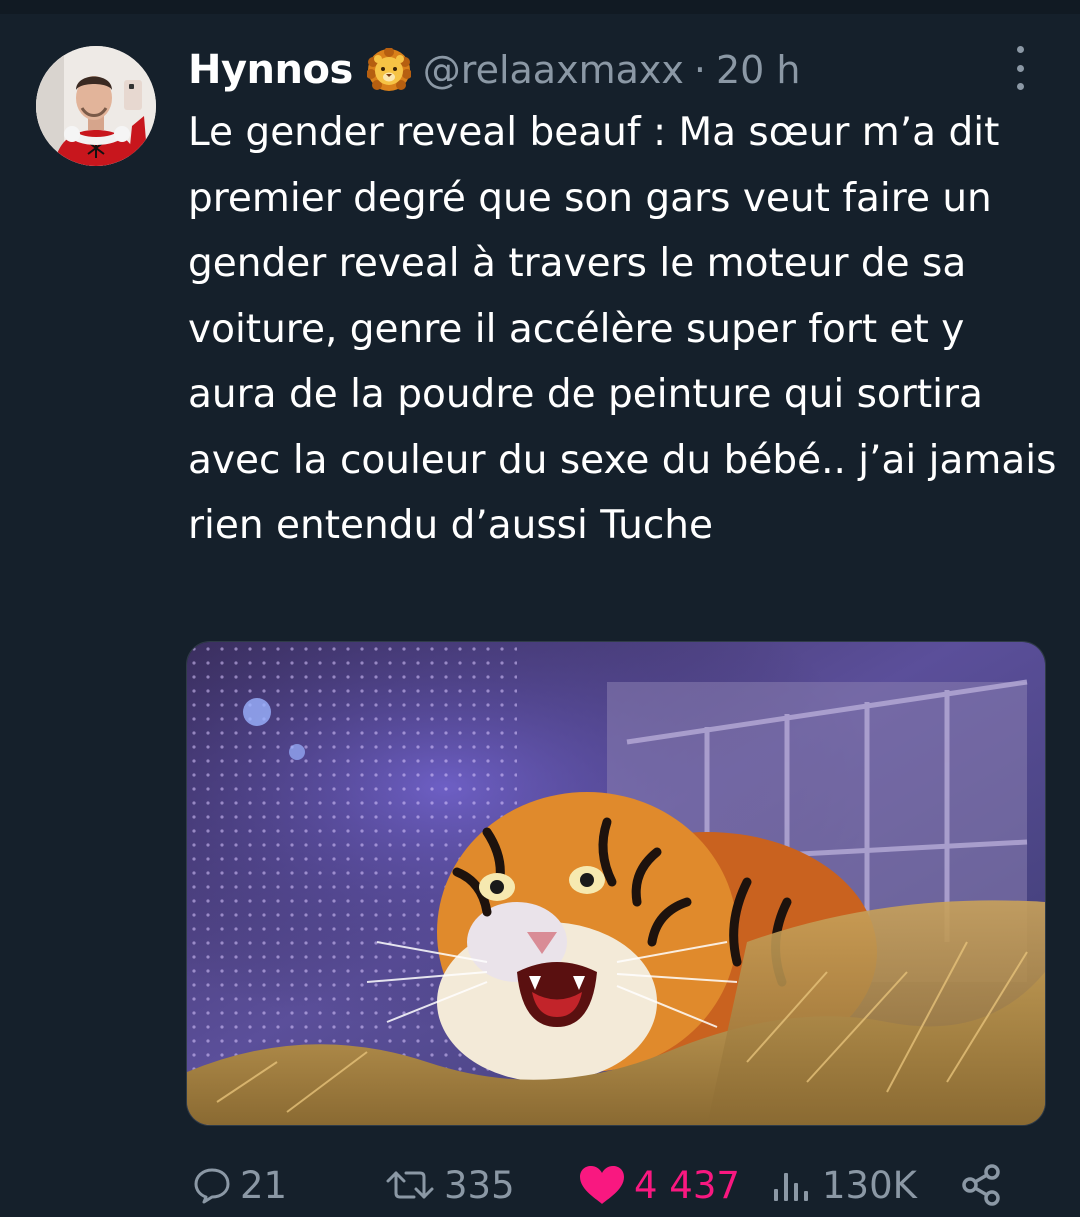  I want to click on like-button: 4 437, so click(659, 1185).